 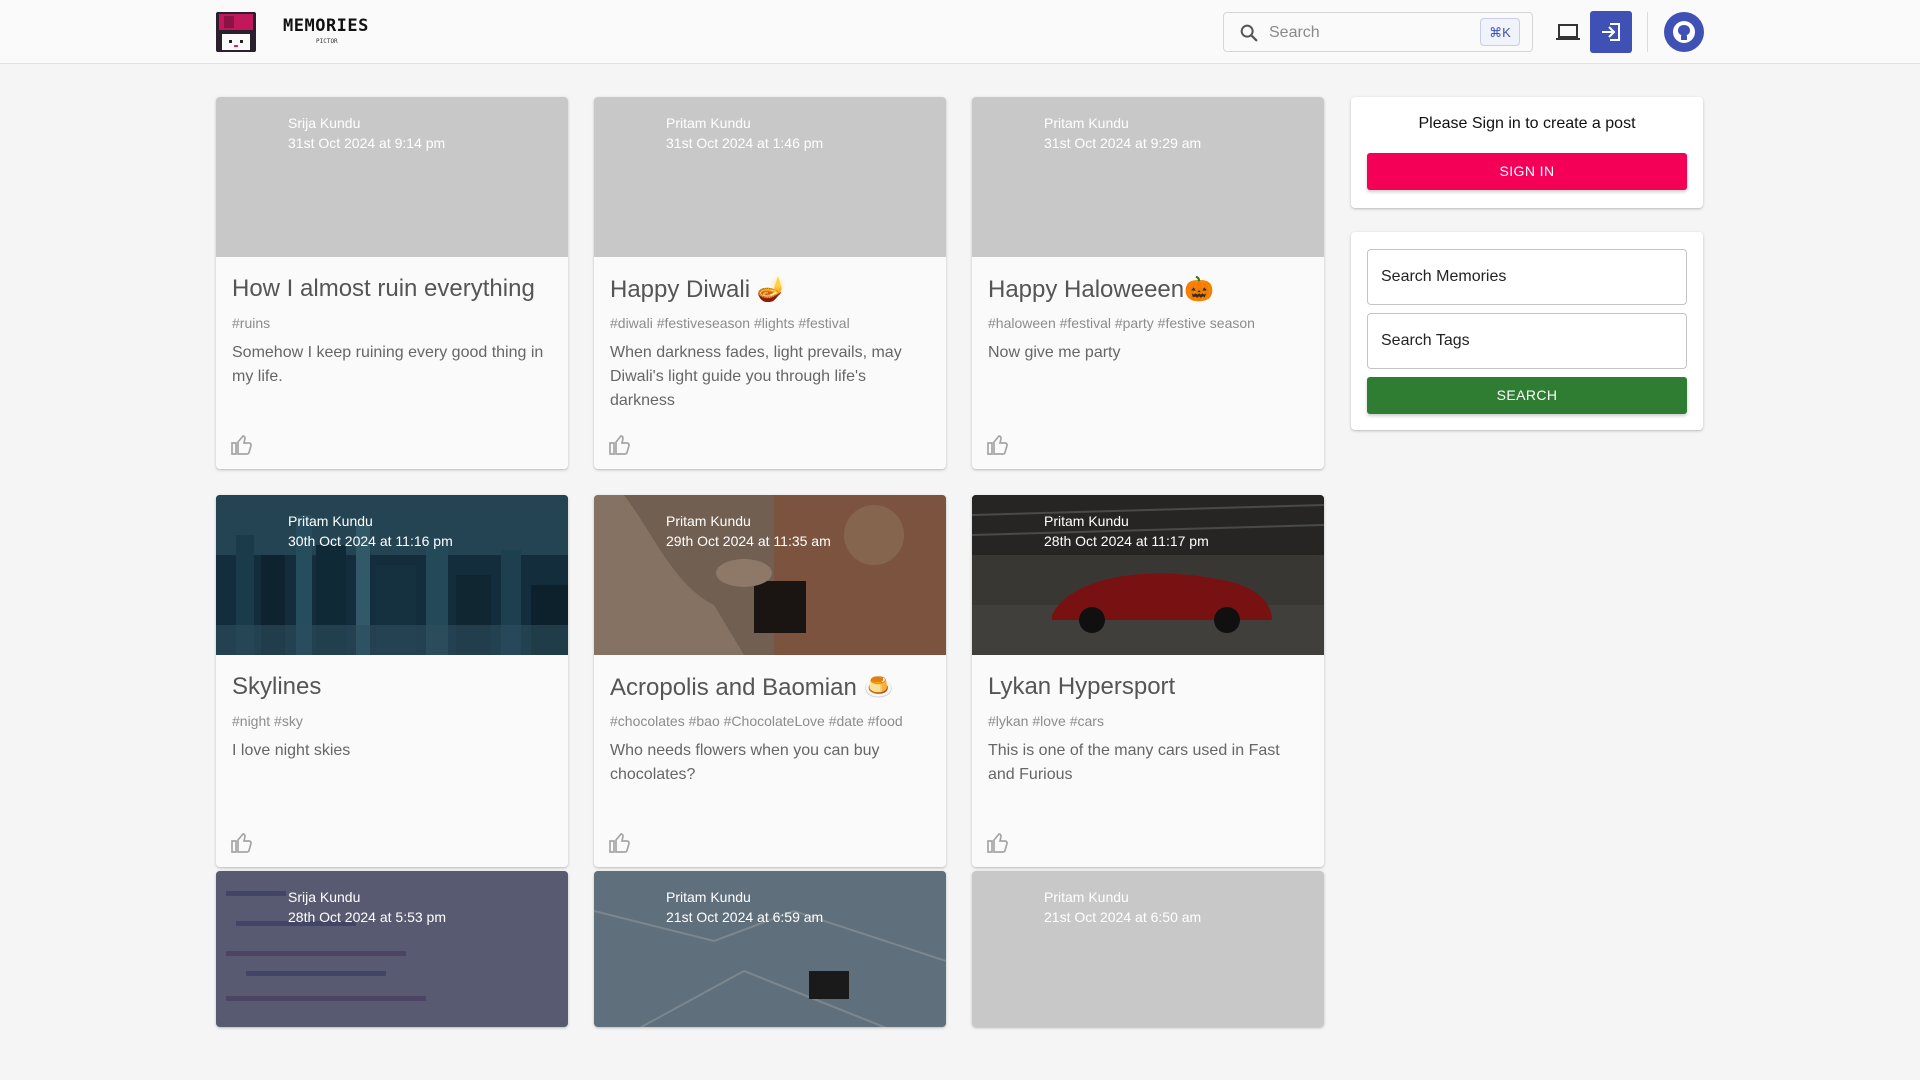 I want to click on login-button, so click(x=1611, y=32).